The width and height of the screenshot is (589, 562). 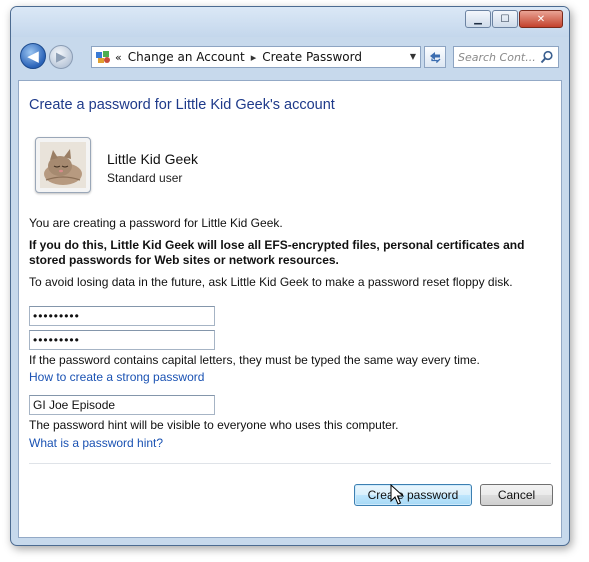 I want to click on forward-button: ▶, so click(x=61, y=57).